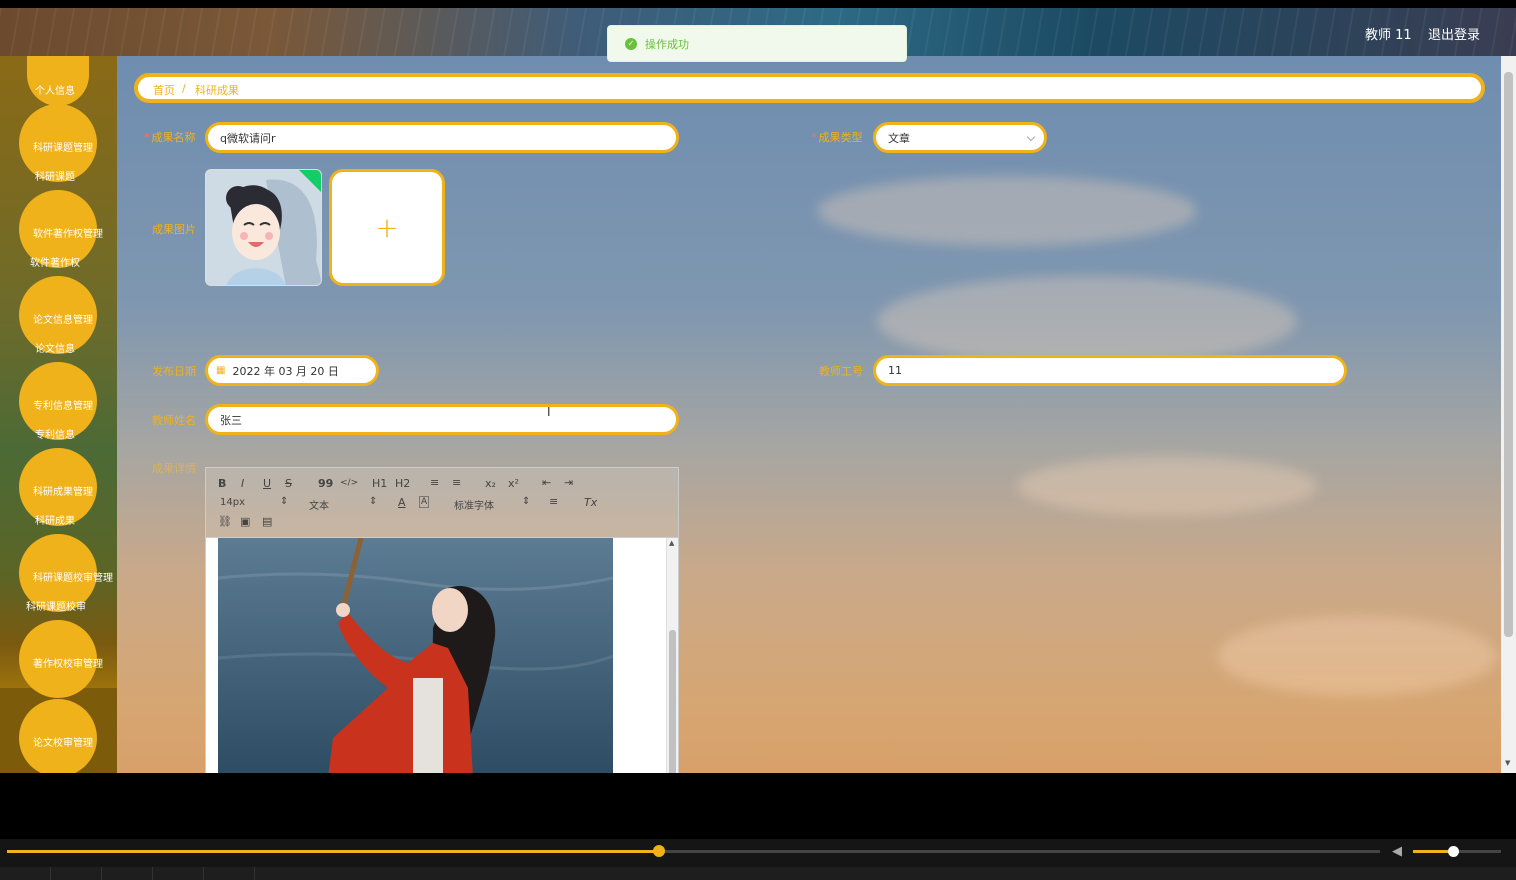 The height and width of the screenshot is (880, 1516). What do you see at coordinates (63, 743) in the screenshot?
I see `sidebar-group-title: 论文校审管理` at bounding box center [63, 743].